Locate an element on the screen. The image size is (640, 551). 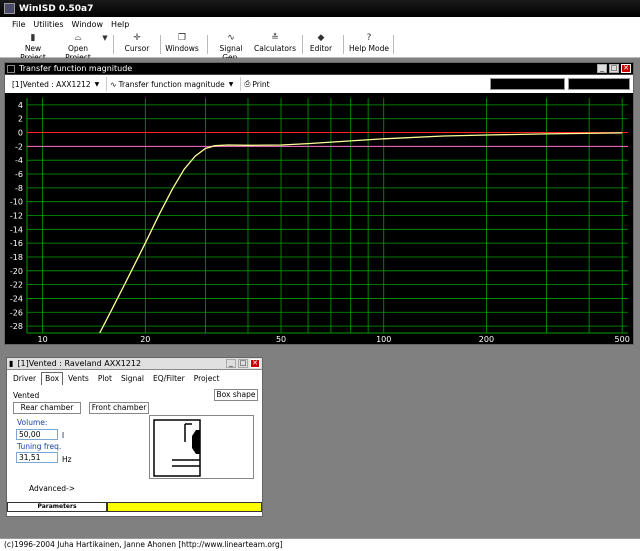
tab-plot: Plot is located at coordinates (105, 378).